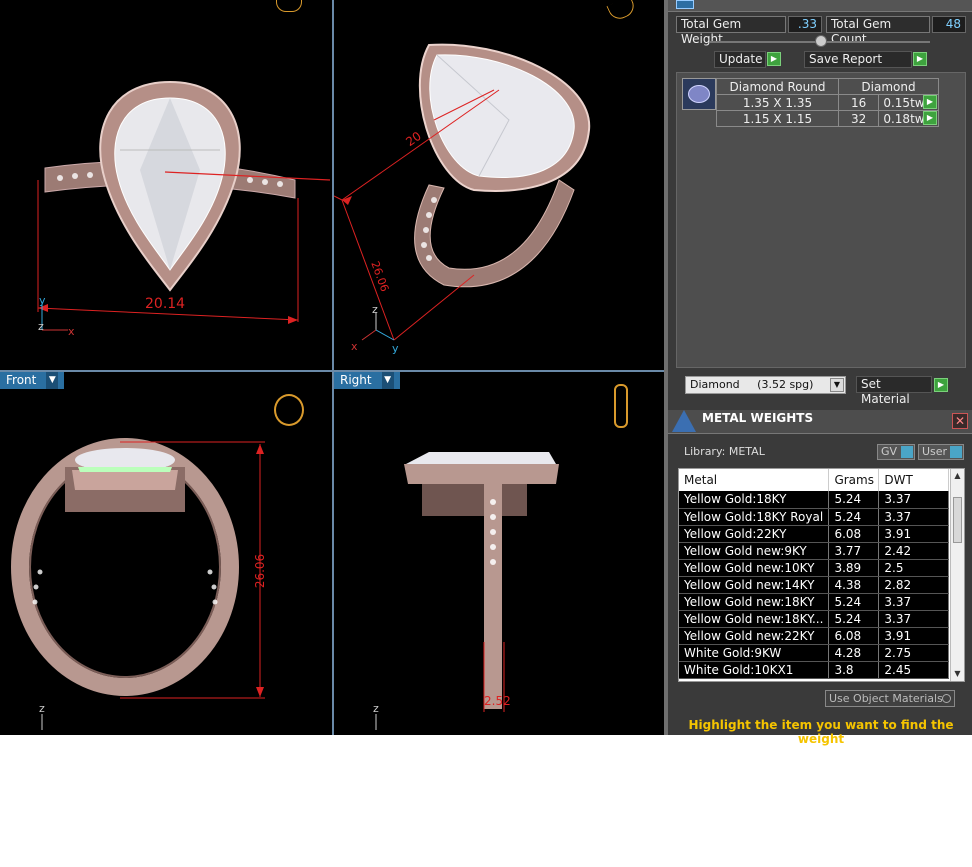 This screenshot has height=867, width=972. I want to click on viewport-divider-vertical, so click(333, 367).